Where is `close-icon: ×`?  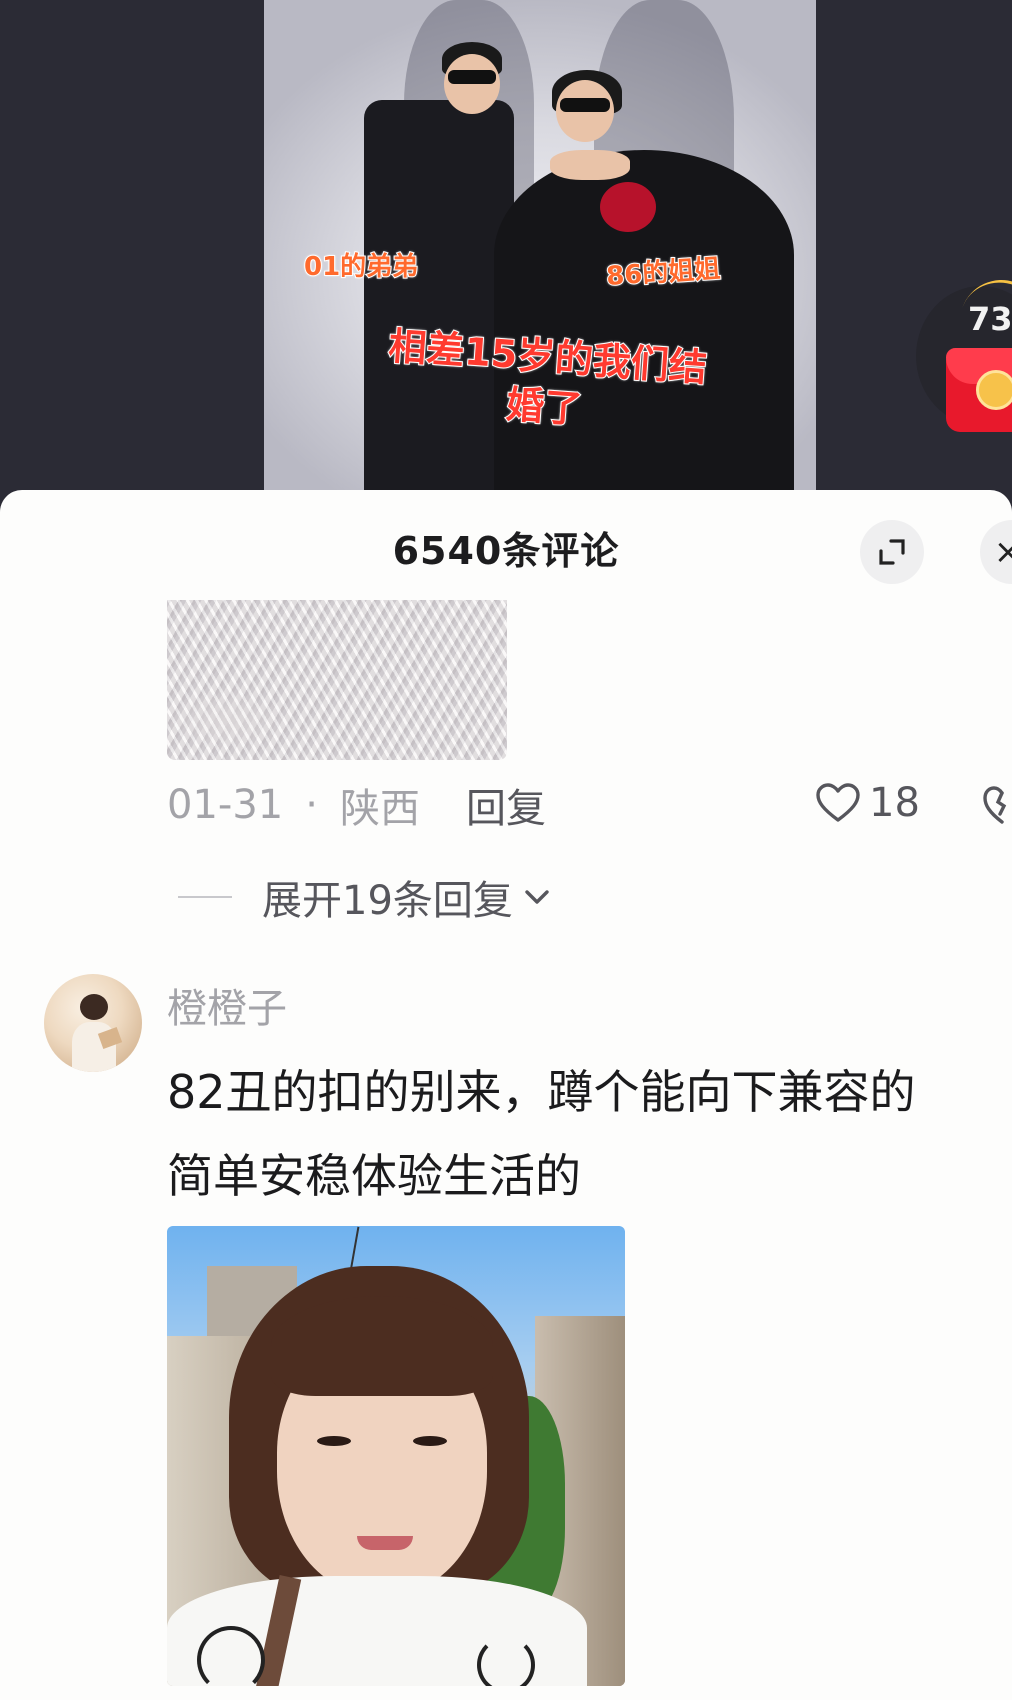
close-icon: × is located at coordinates (1002, 552).